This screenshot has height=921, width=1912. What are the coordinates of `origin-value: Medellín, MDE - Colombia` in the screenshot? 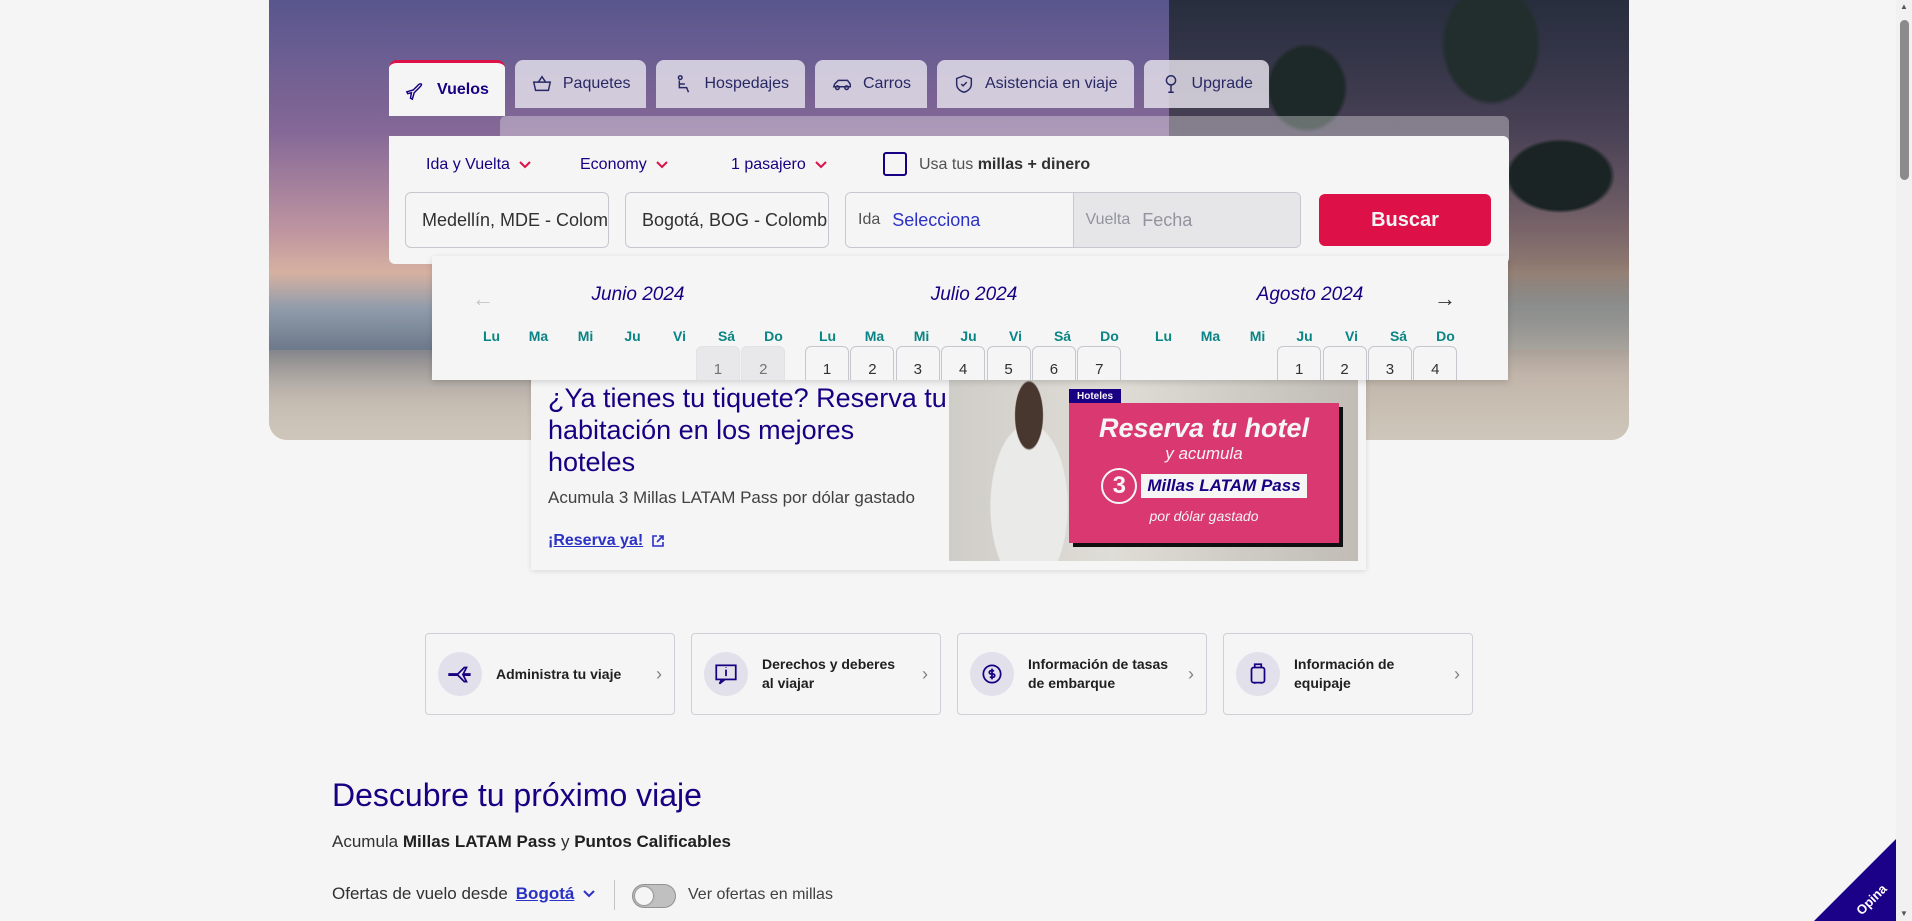 It's located at (515, 219).